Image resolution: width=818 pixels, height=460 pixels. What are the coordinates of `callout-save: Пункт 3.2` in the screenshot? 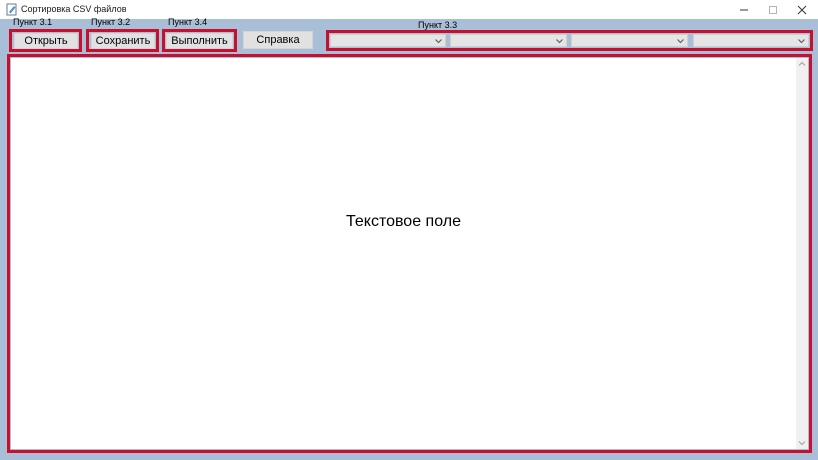 It's located at (111, 22).